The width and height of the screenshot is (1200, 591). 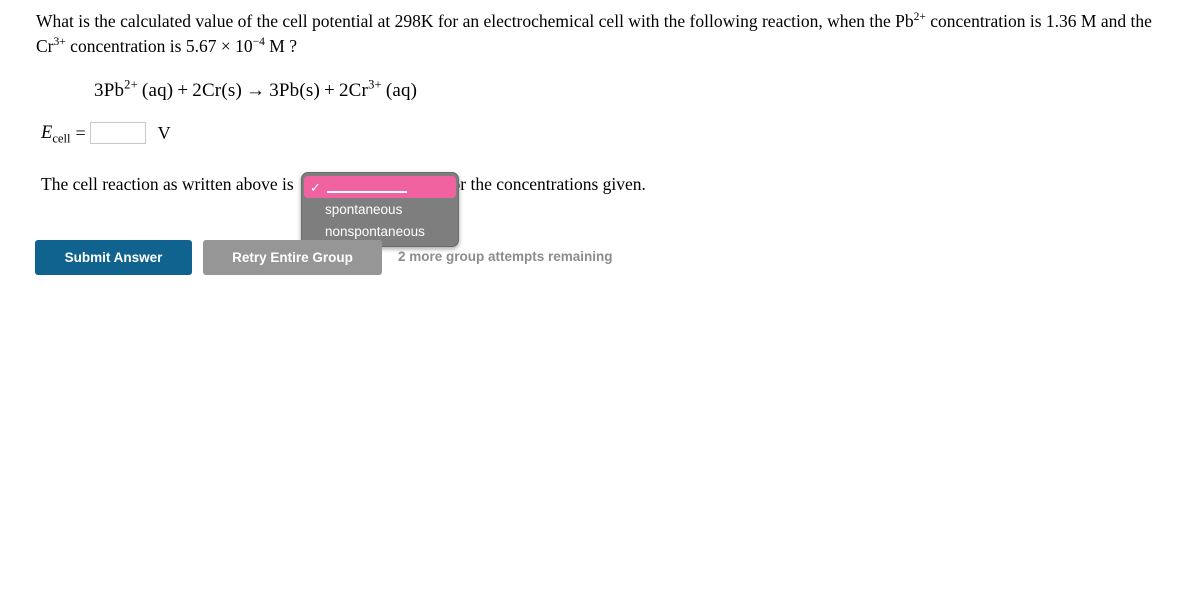 I want to click on ecell-symbol: E, so click(x=47, y=132).